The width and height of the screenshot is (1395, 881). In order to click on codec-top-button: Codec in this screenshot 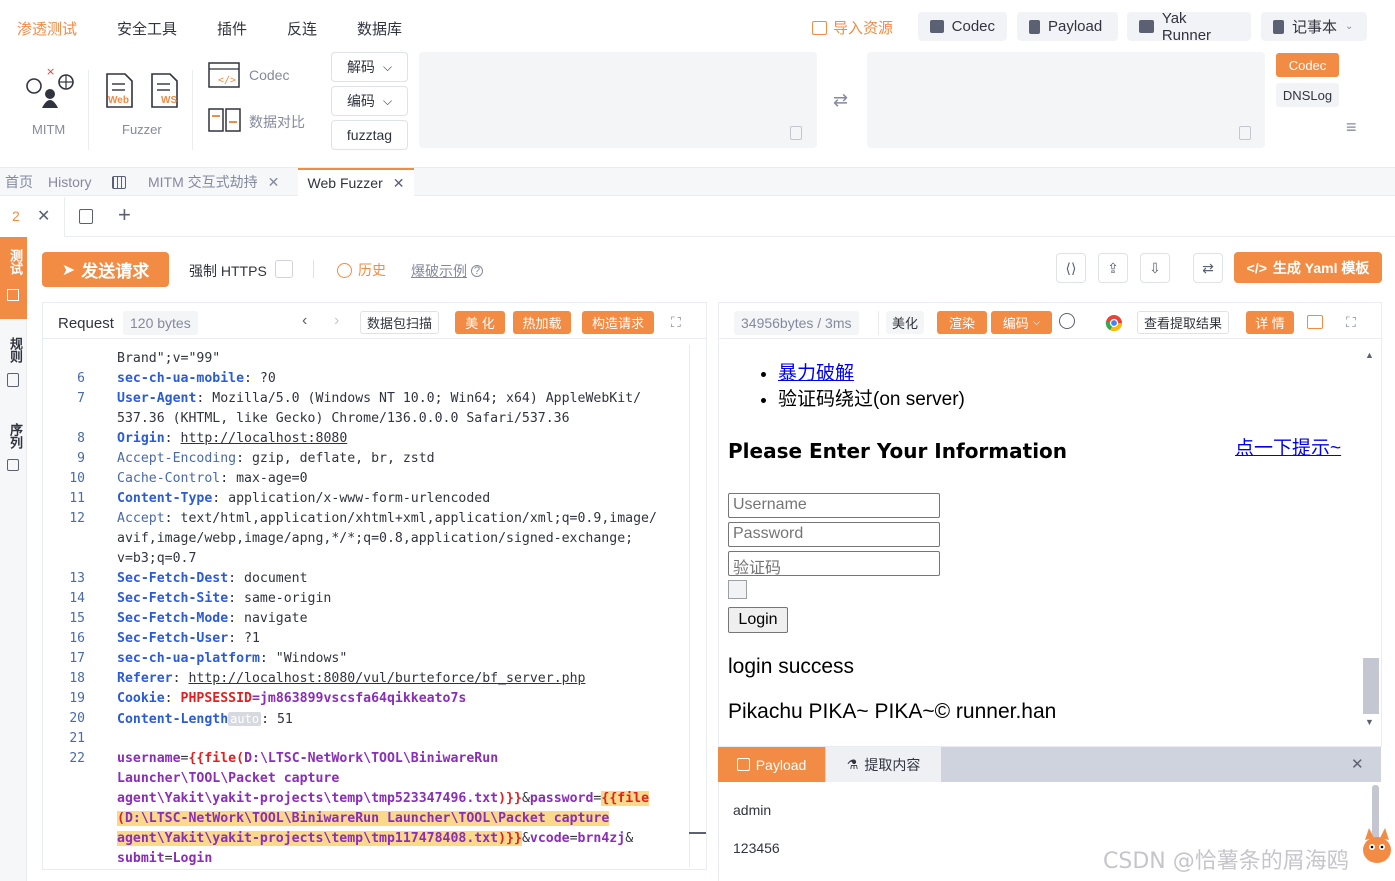, I will do `click(962, 26)`.